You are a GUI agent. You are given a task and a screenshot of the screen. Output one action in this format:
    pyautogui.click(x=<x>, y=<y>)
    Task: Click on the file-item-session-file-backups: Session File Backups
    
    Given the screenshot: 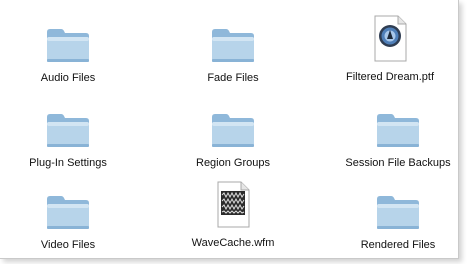 What is the action you would take?
    pyautogui.click(x=397, y=140)
    